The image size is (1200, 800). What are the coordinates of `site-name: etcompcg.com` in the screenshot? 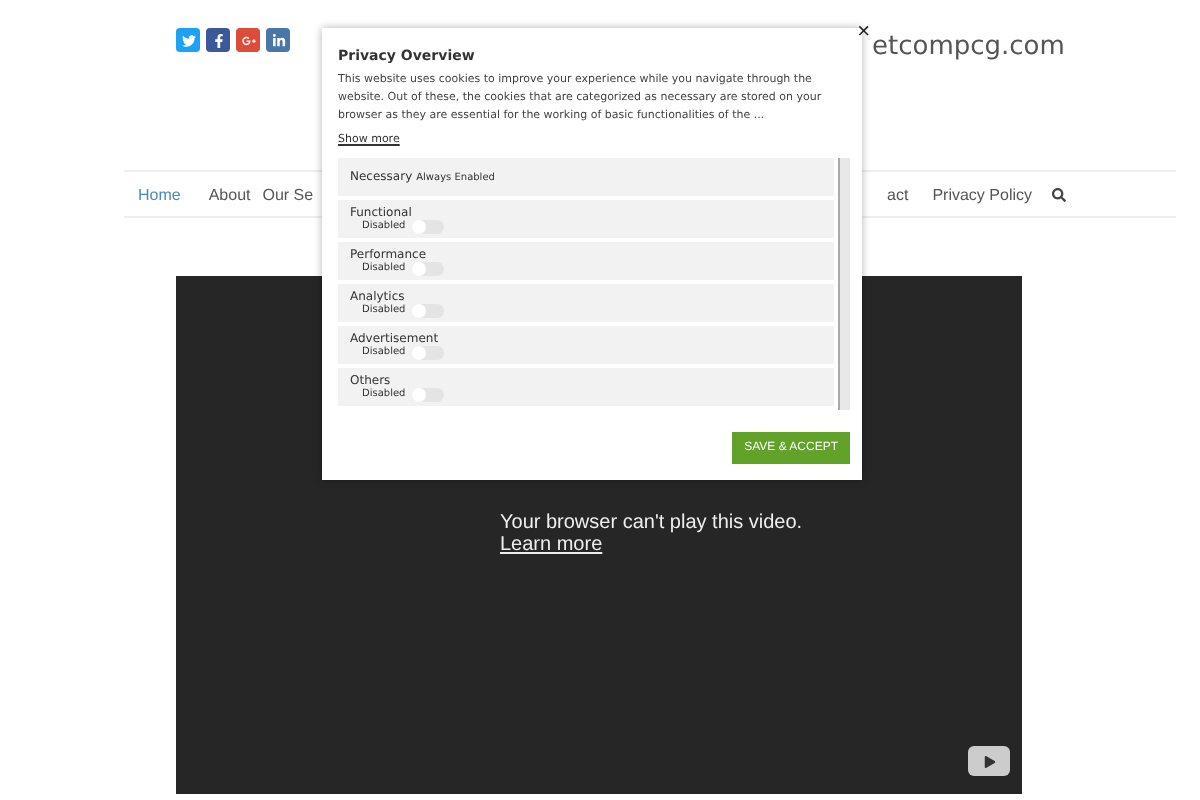 It's located at (968, 47).